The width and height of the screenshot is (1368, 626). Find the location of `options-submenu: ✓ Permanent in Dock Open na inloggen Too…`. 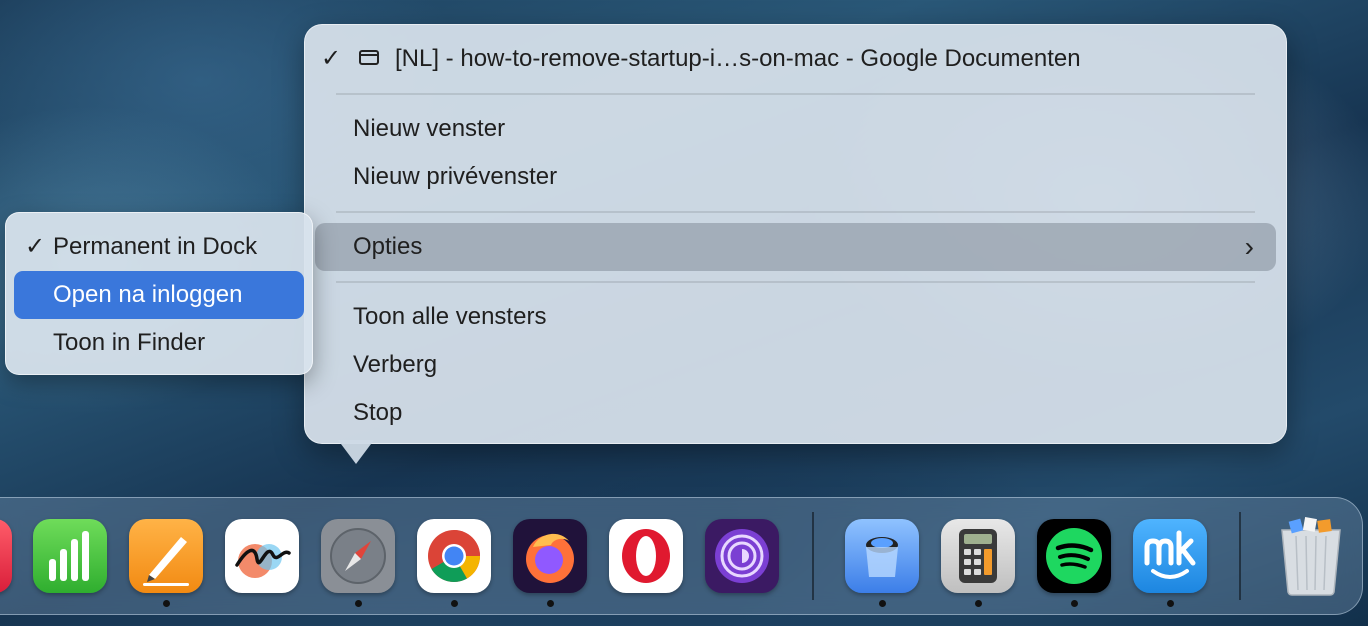

options-submenu: ✓ Permanent in Dock Open na inloggen Too… is located at coordinates (159, 293).